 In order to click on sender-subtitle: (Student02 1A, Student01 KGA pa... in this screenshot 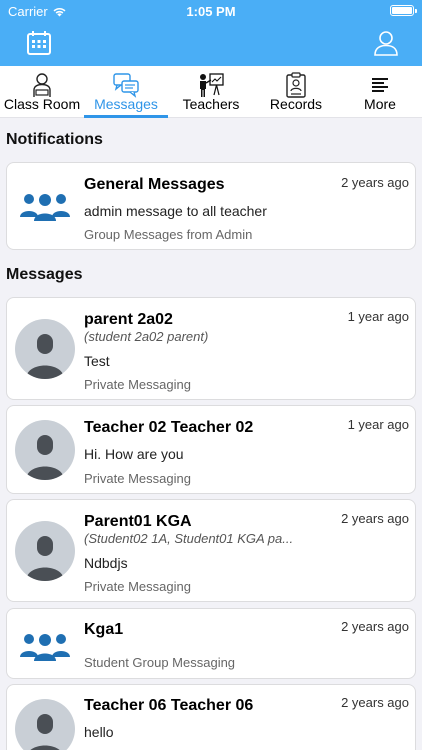, I will do `click(189, 538)`.